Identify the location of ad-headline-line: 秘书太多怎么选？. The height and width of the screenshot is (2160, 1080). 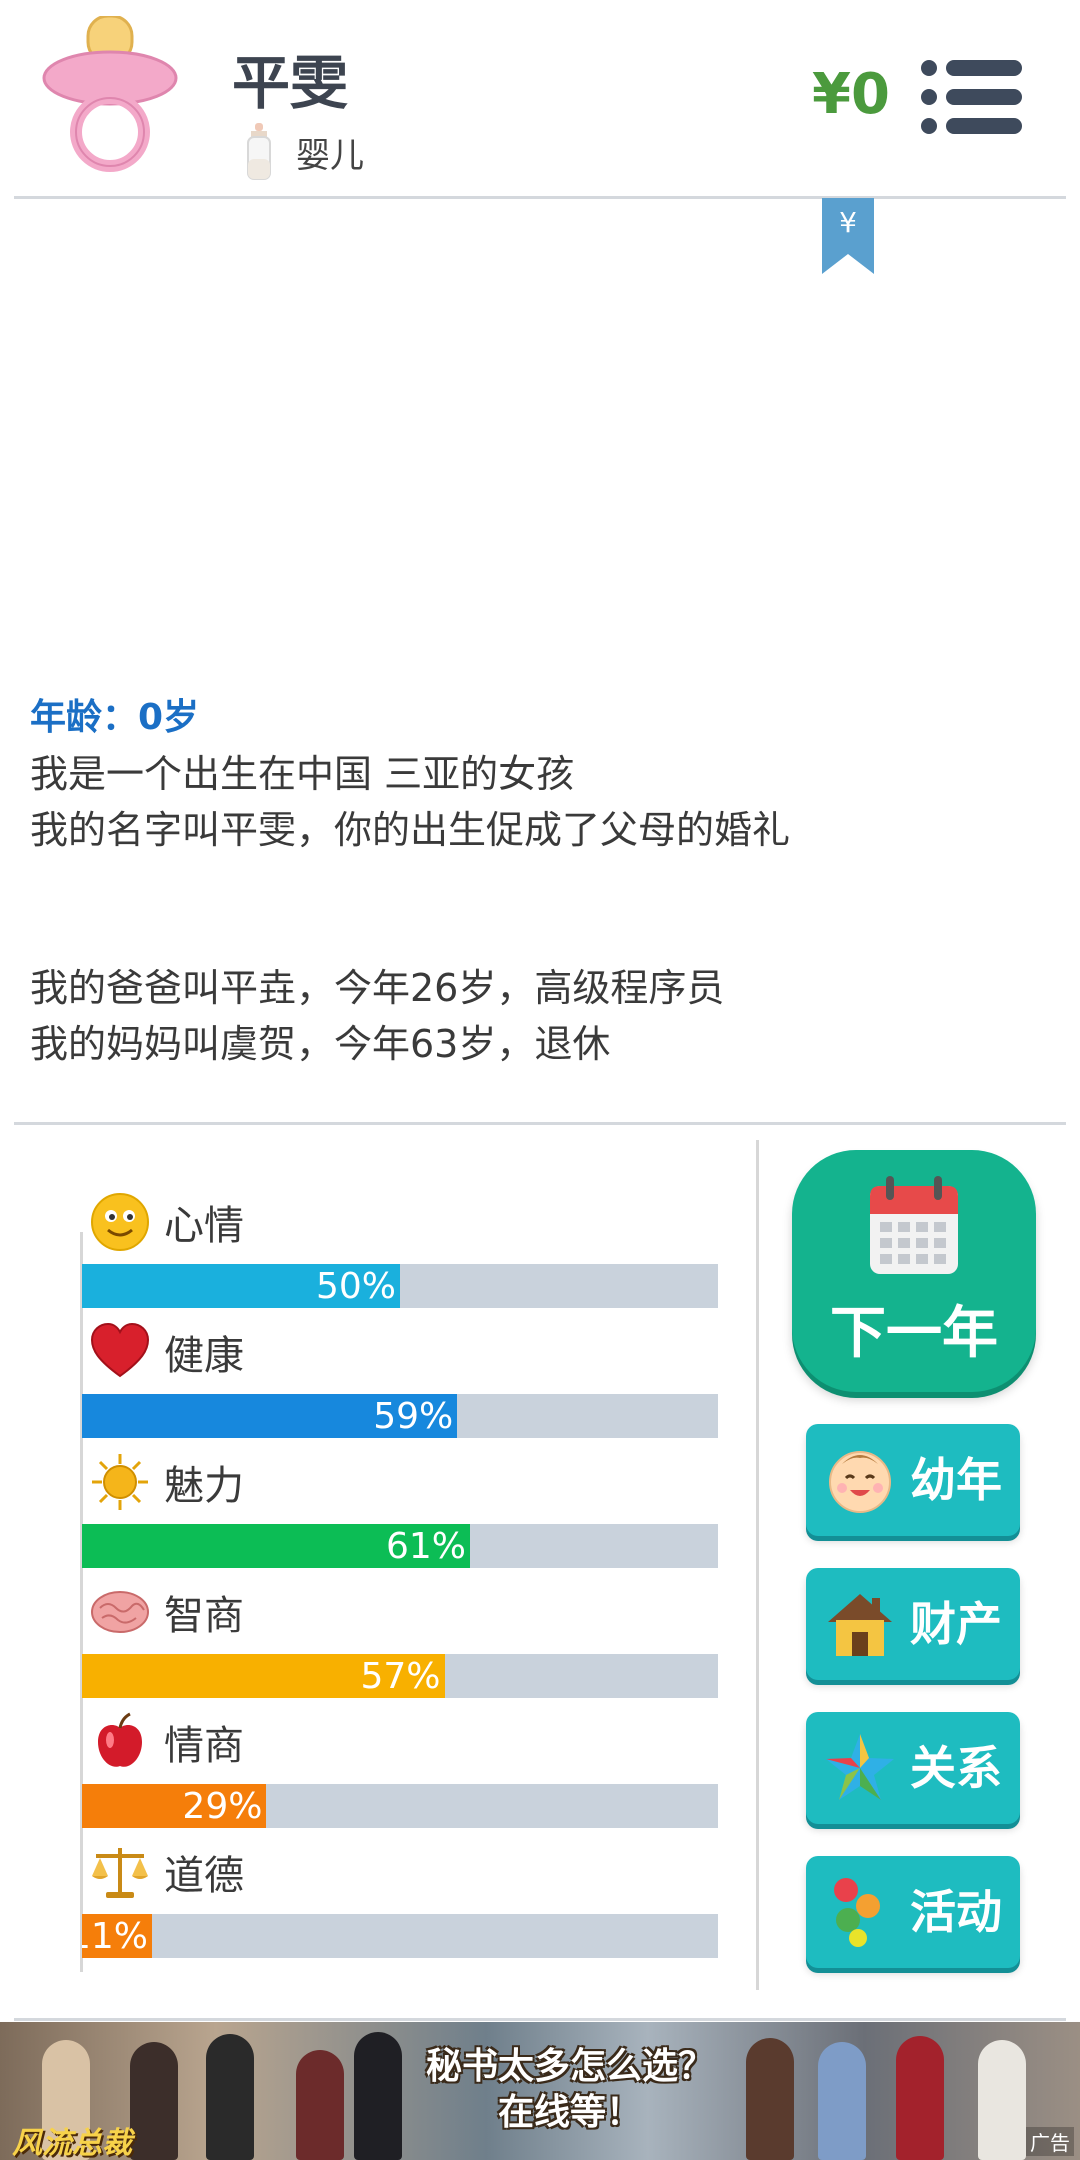
(569, 2066).